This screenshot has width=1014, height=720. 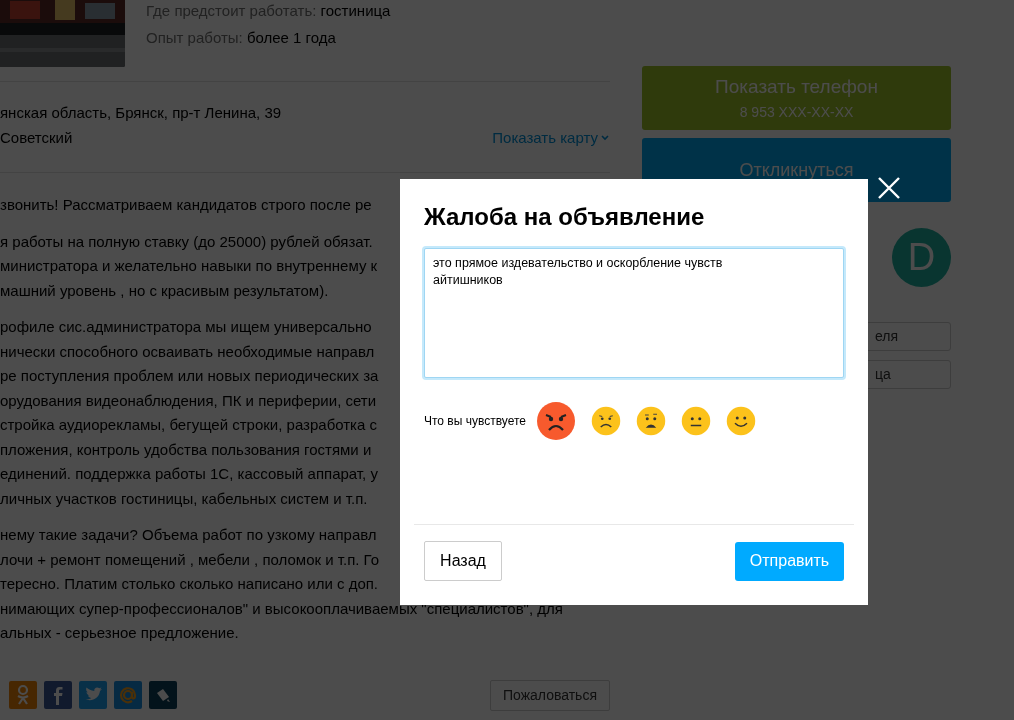 What do you see at coordinates (141, 113) in the screenshot?
I see `address-text: янская область, Брянск, пр-т Ленина, 39` at bounding box center [141, 113].